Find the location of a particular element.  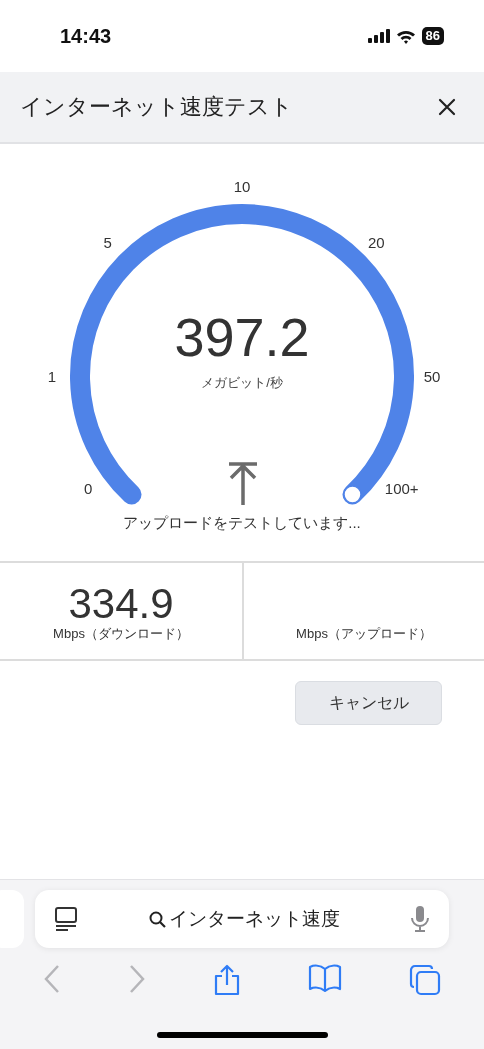

result-label: Mbps（ダウンロード） is located at coordinates (121, 634).